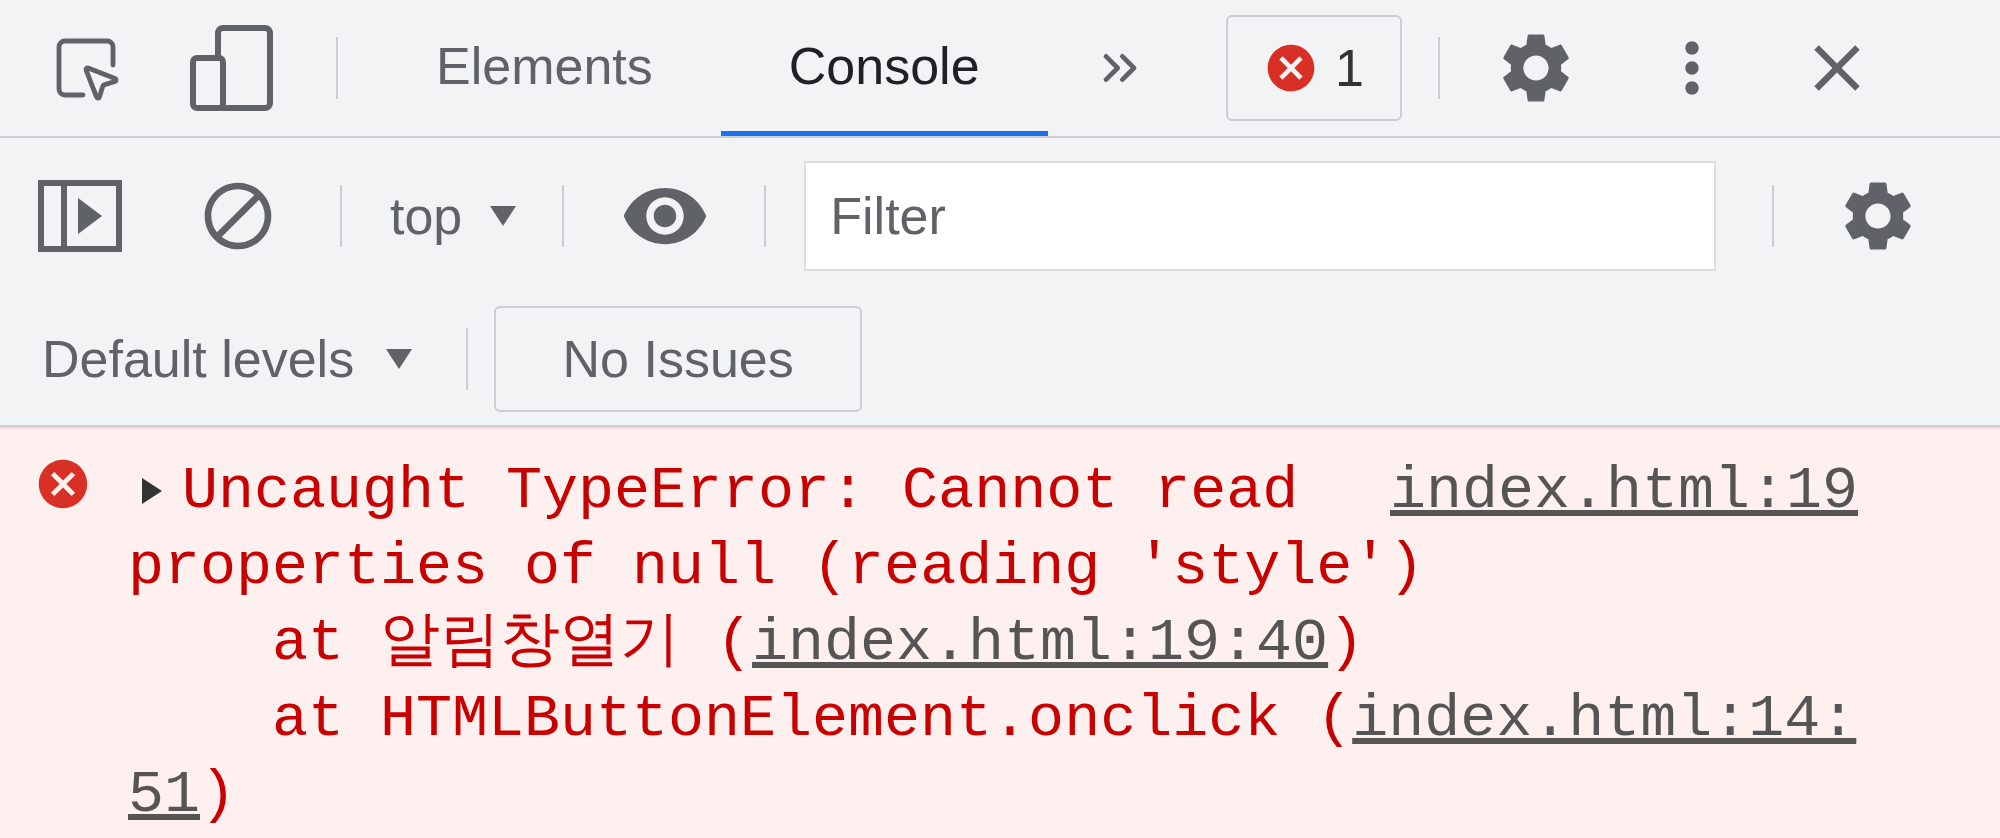 The height and width of the screenshot is (838, 2000). What do you see at coordinates (776, 567) in the screenshot?
I see `error-message: properties of null (reading 'style')` at bounding box center [776, 567].